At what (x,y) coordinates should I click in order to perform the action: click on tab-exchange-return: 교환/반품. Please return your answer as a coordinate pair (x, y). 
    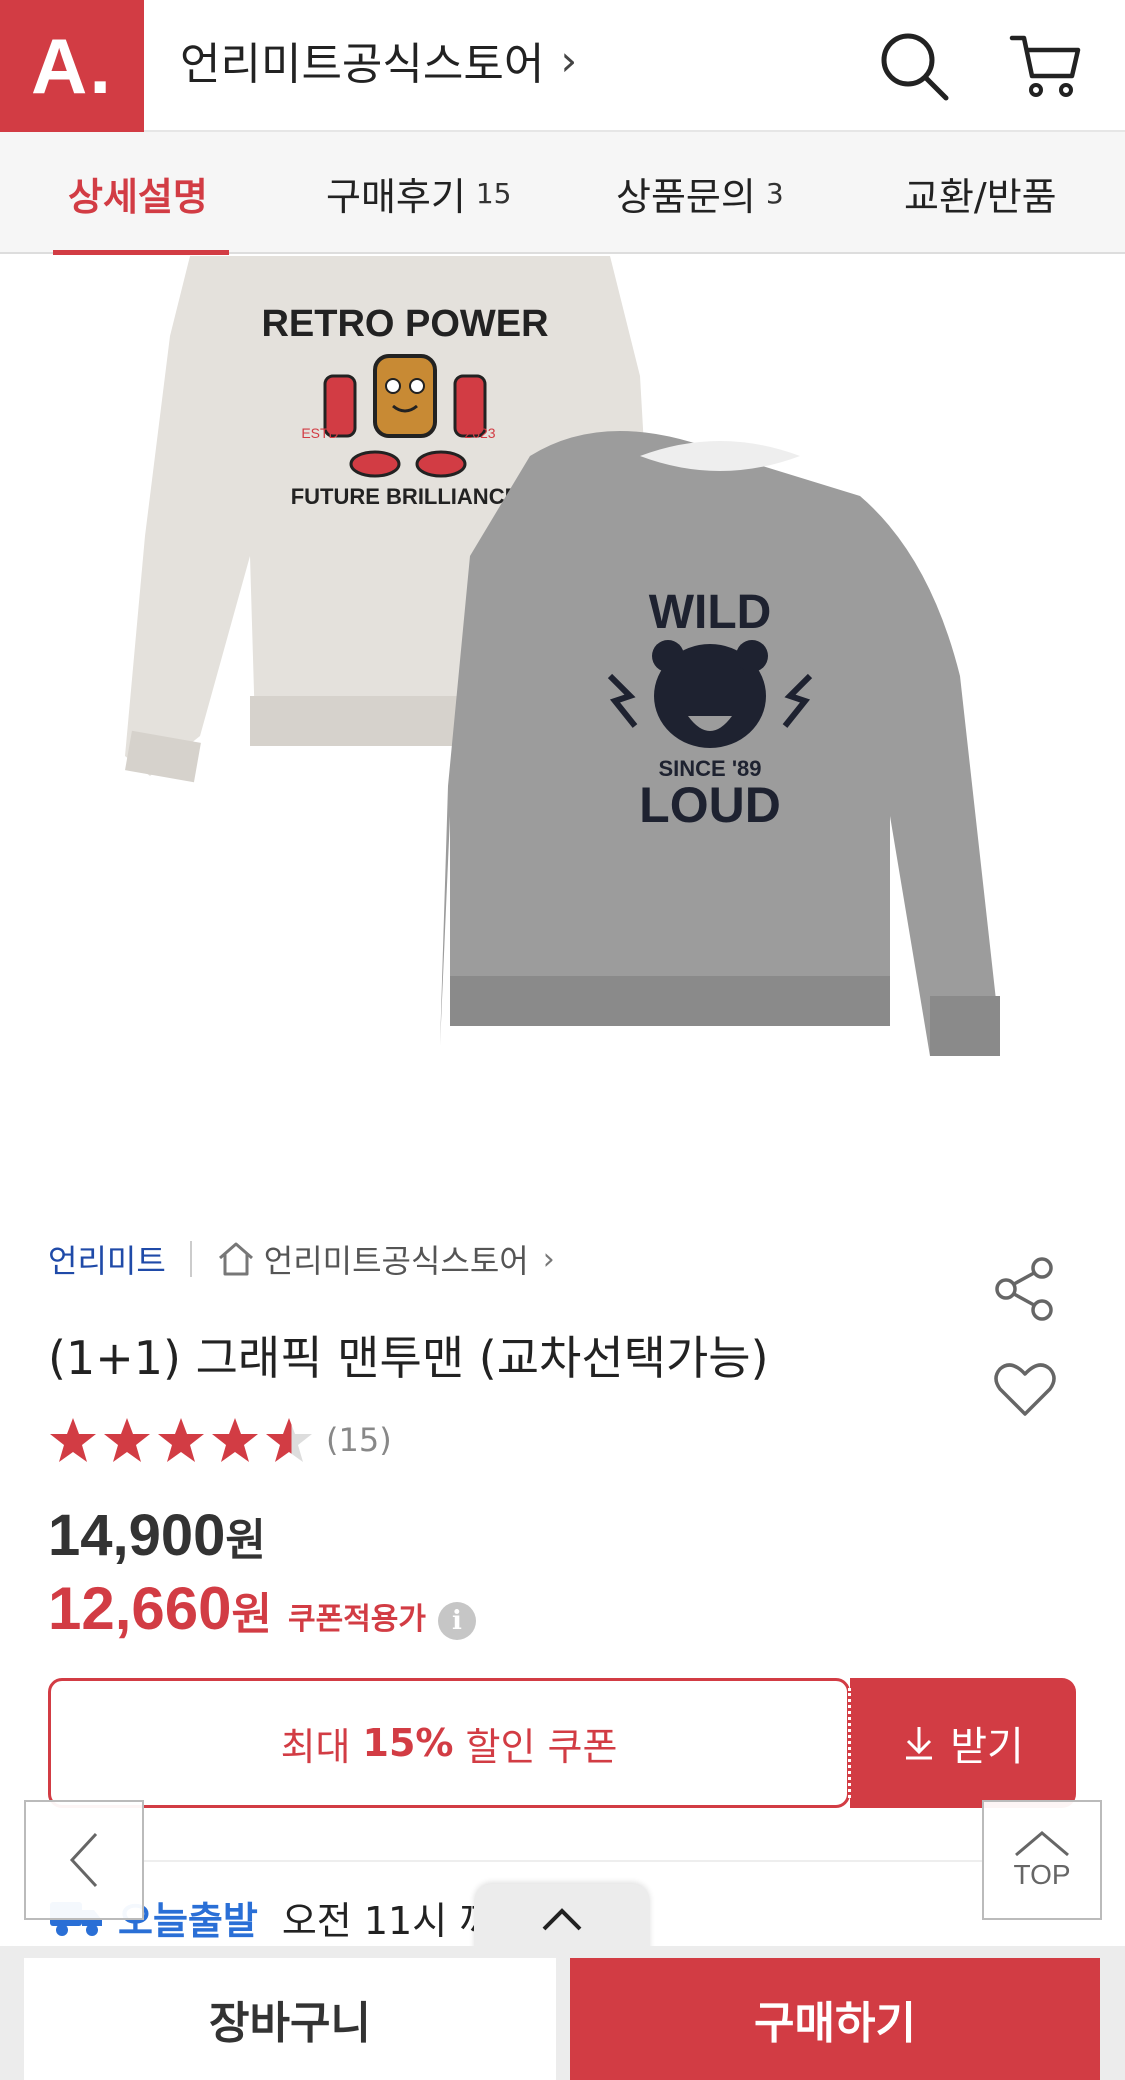
    Looking at the image, I should click on (980, 193).